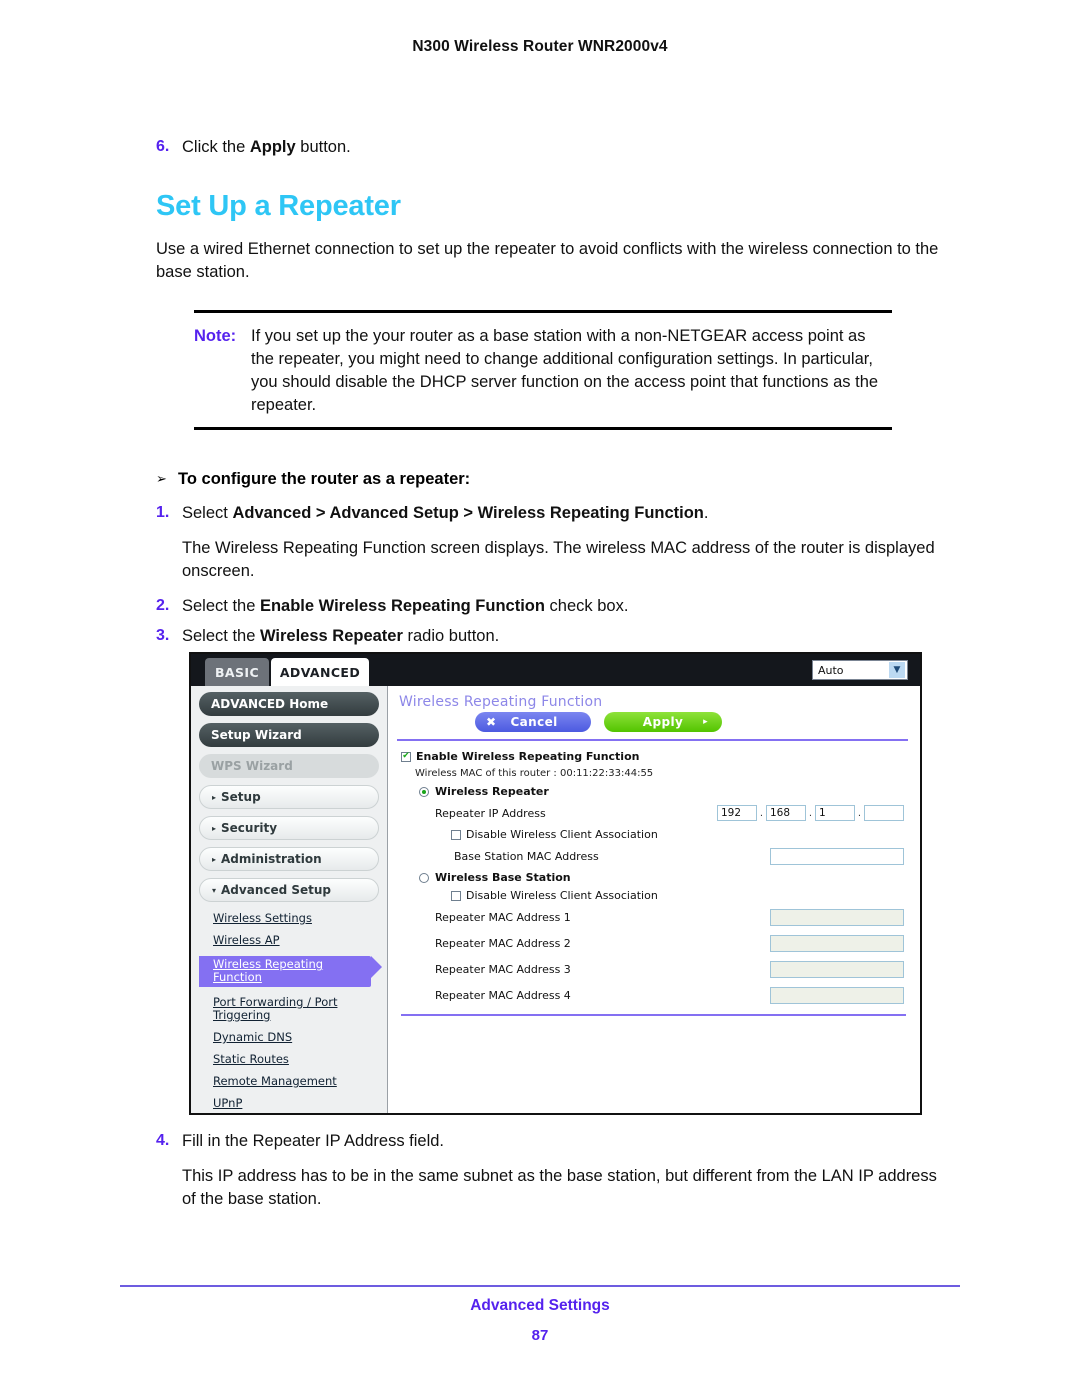 This screenshot has width=1080, height=1397. I want to click on sidebar-sublink-static-routes: Static Routes, so click(296, 1059).